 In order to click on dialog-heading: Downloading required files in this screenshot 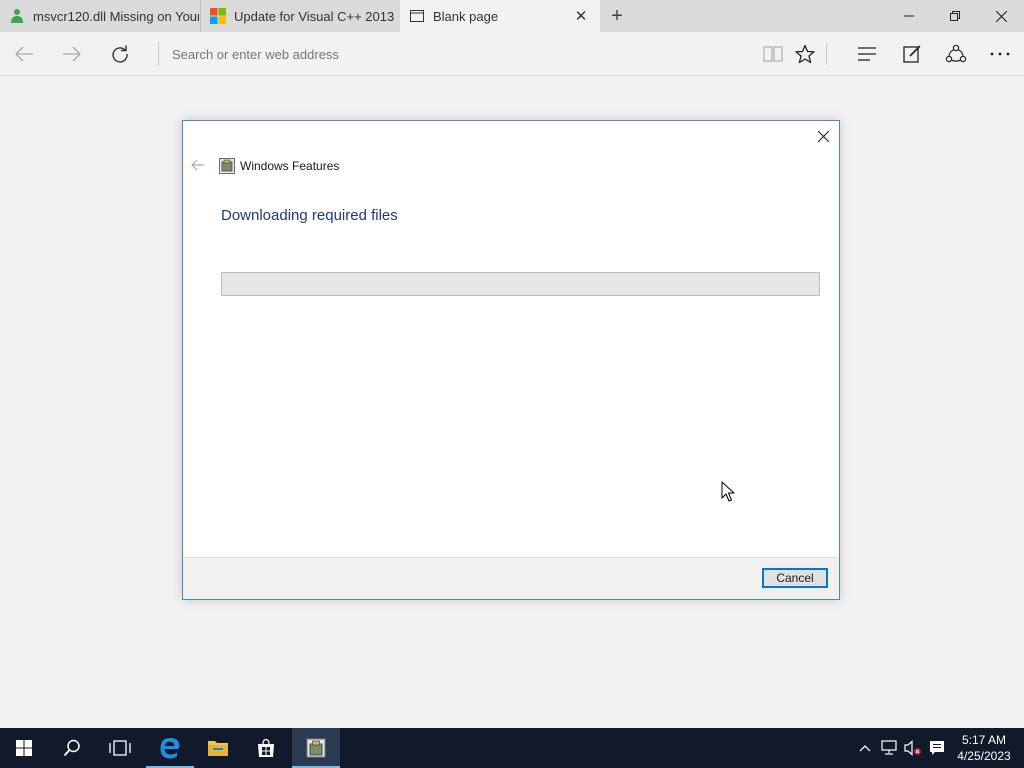, I will do `click(309, 215)`.